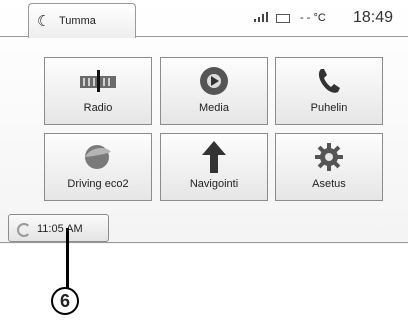 This screenshot has height=320, width=408. I want to click on tile-settings: Asetus, so click(329, 167).